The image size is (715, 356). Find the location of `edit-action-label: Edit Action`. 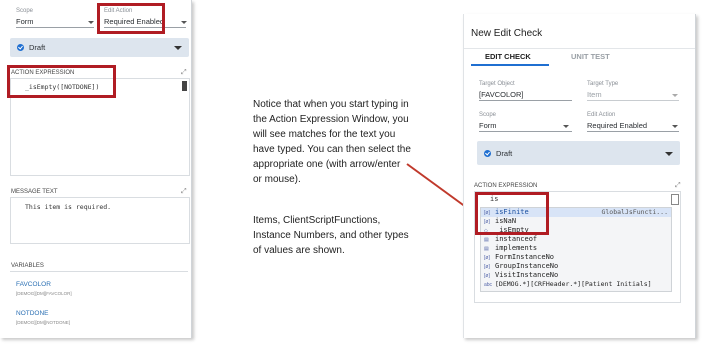

edit-action-label: Edit Action is located at coordinates (601, 115).